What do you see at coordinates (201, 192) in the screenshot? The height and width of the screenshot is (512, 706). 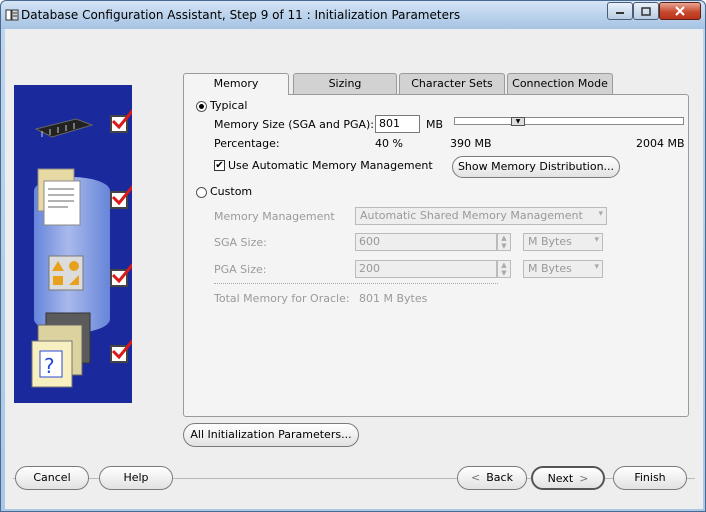 I see `custom-radio` at bounding box center [201, 192].